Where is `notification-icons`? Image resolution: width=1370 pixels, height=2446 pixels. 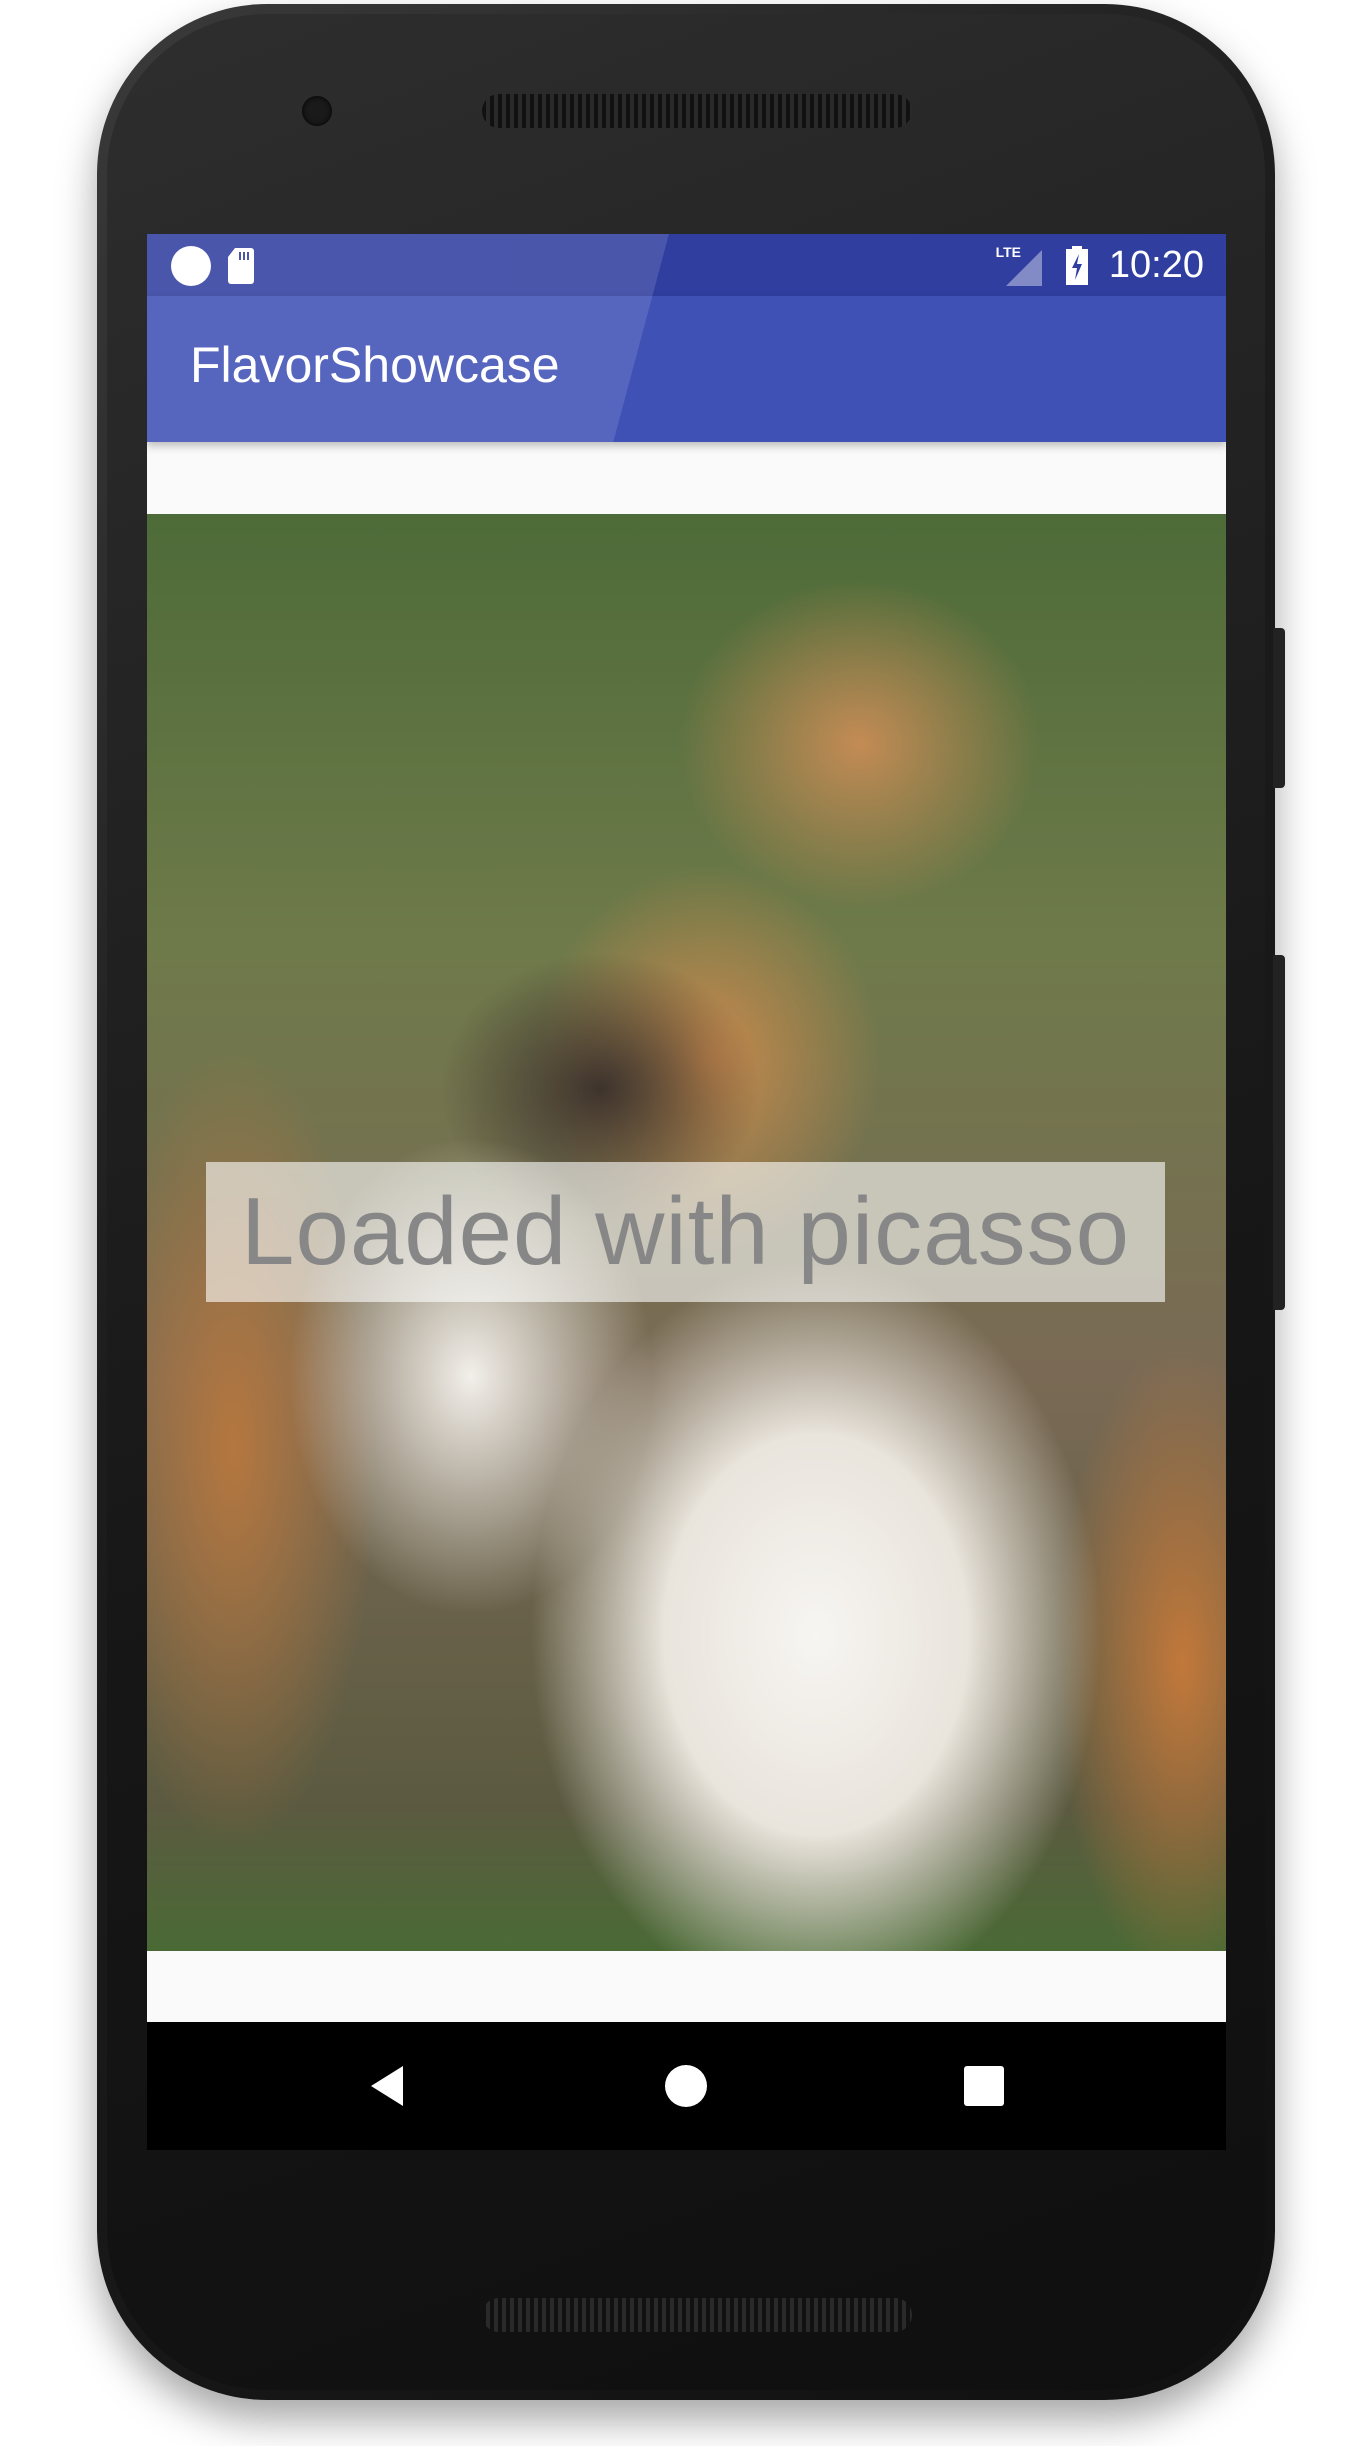
notification-icons is located at coordinates (212, 266).